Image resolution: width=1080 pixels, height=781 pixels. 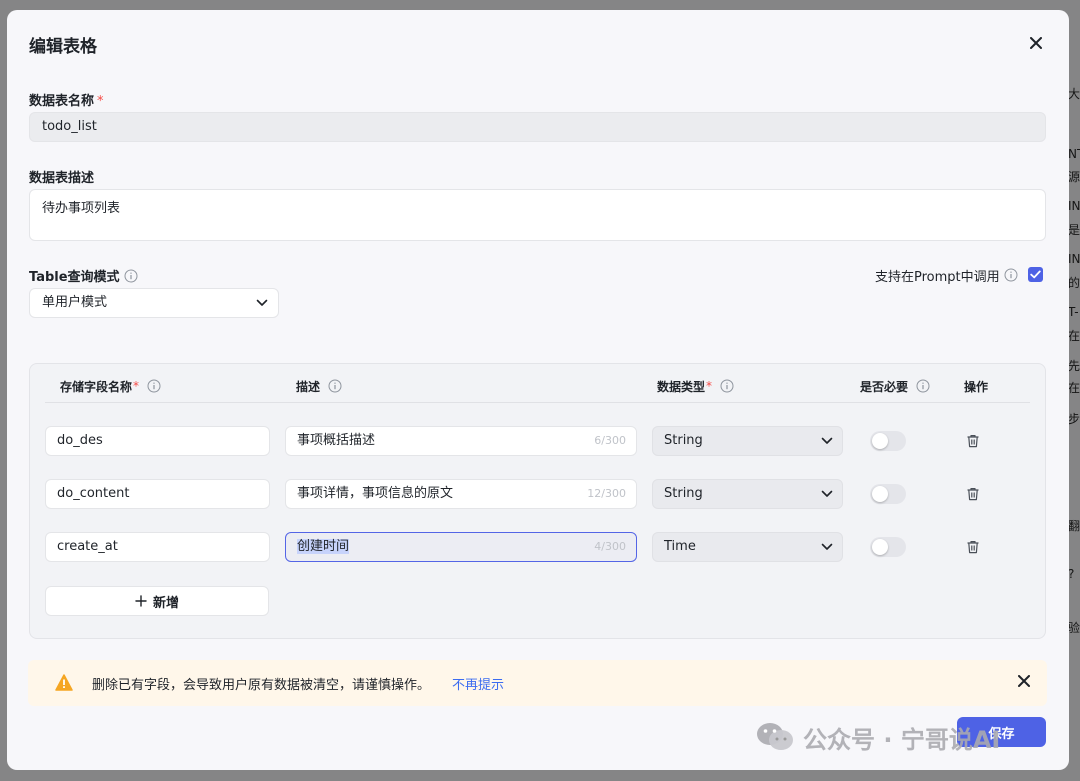 What do you see at coordinates (375, 493) in the screenshot?
I see `field-desc-text: 事项详情，事项信息的原文` at bounding box center [375, 493].